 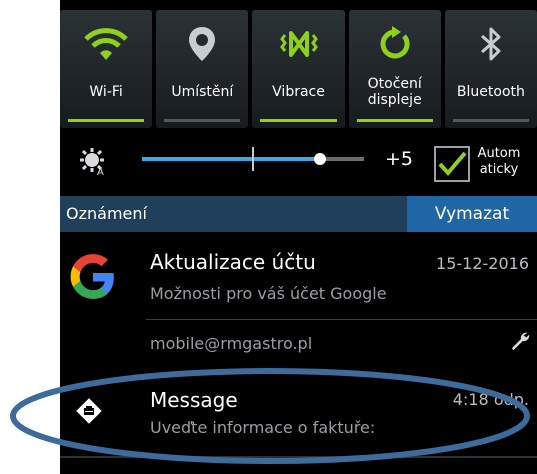 What do you see at coordinates (491, 44) in the screenshot?
I see `bluetooth-icon` at bounding box center [491, 44].